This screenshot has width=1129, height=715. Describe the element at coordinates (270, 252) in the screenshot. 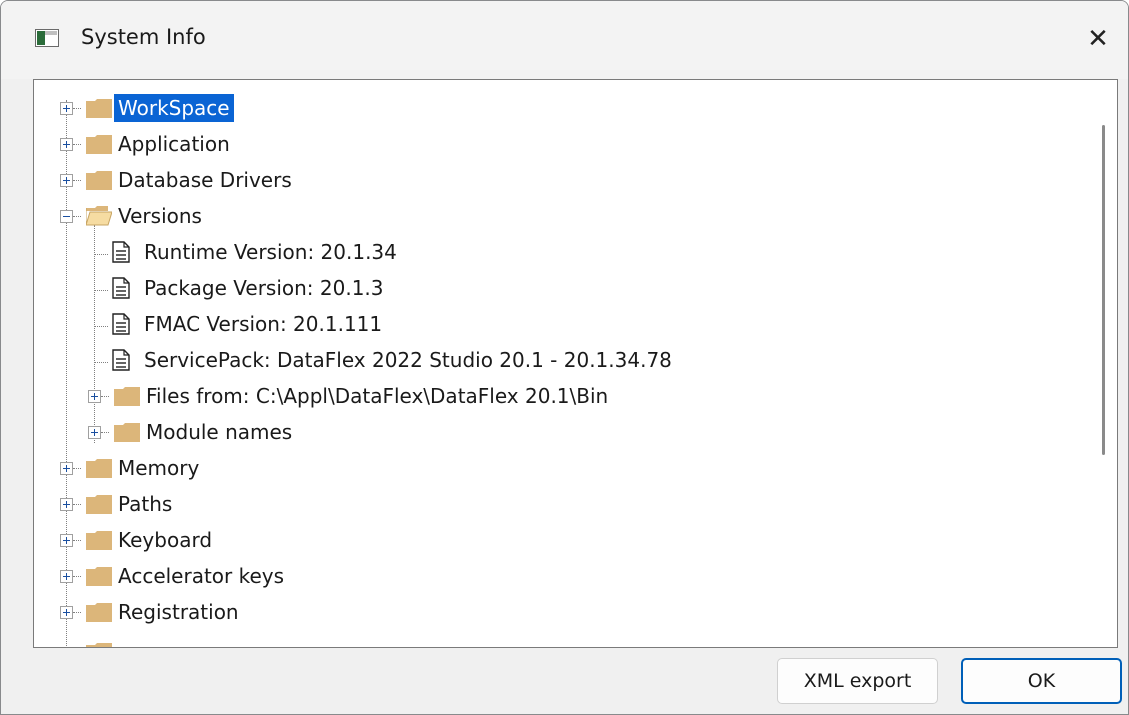

I see `tree-item-label: Runtime Version: 20.1.34` at that location.